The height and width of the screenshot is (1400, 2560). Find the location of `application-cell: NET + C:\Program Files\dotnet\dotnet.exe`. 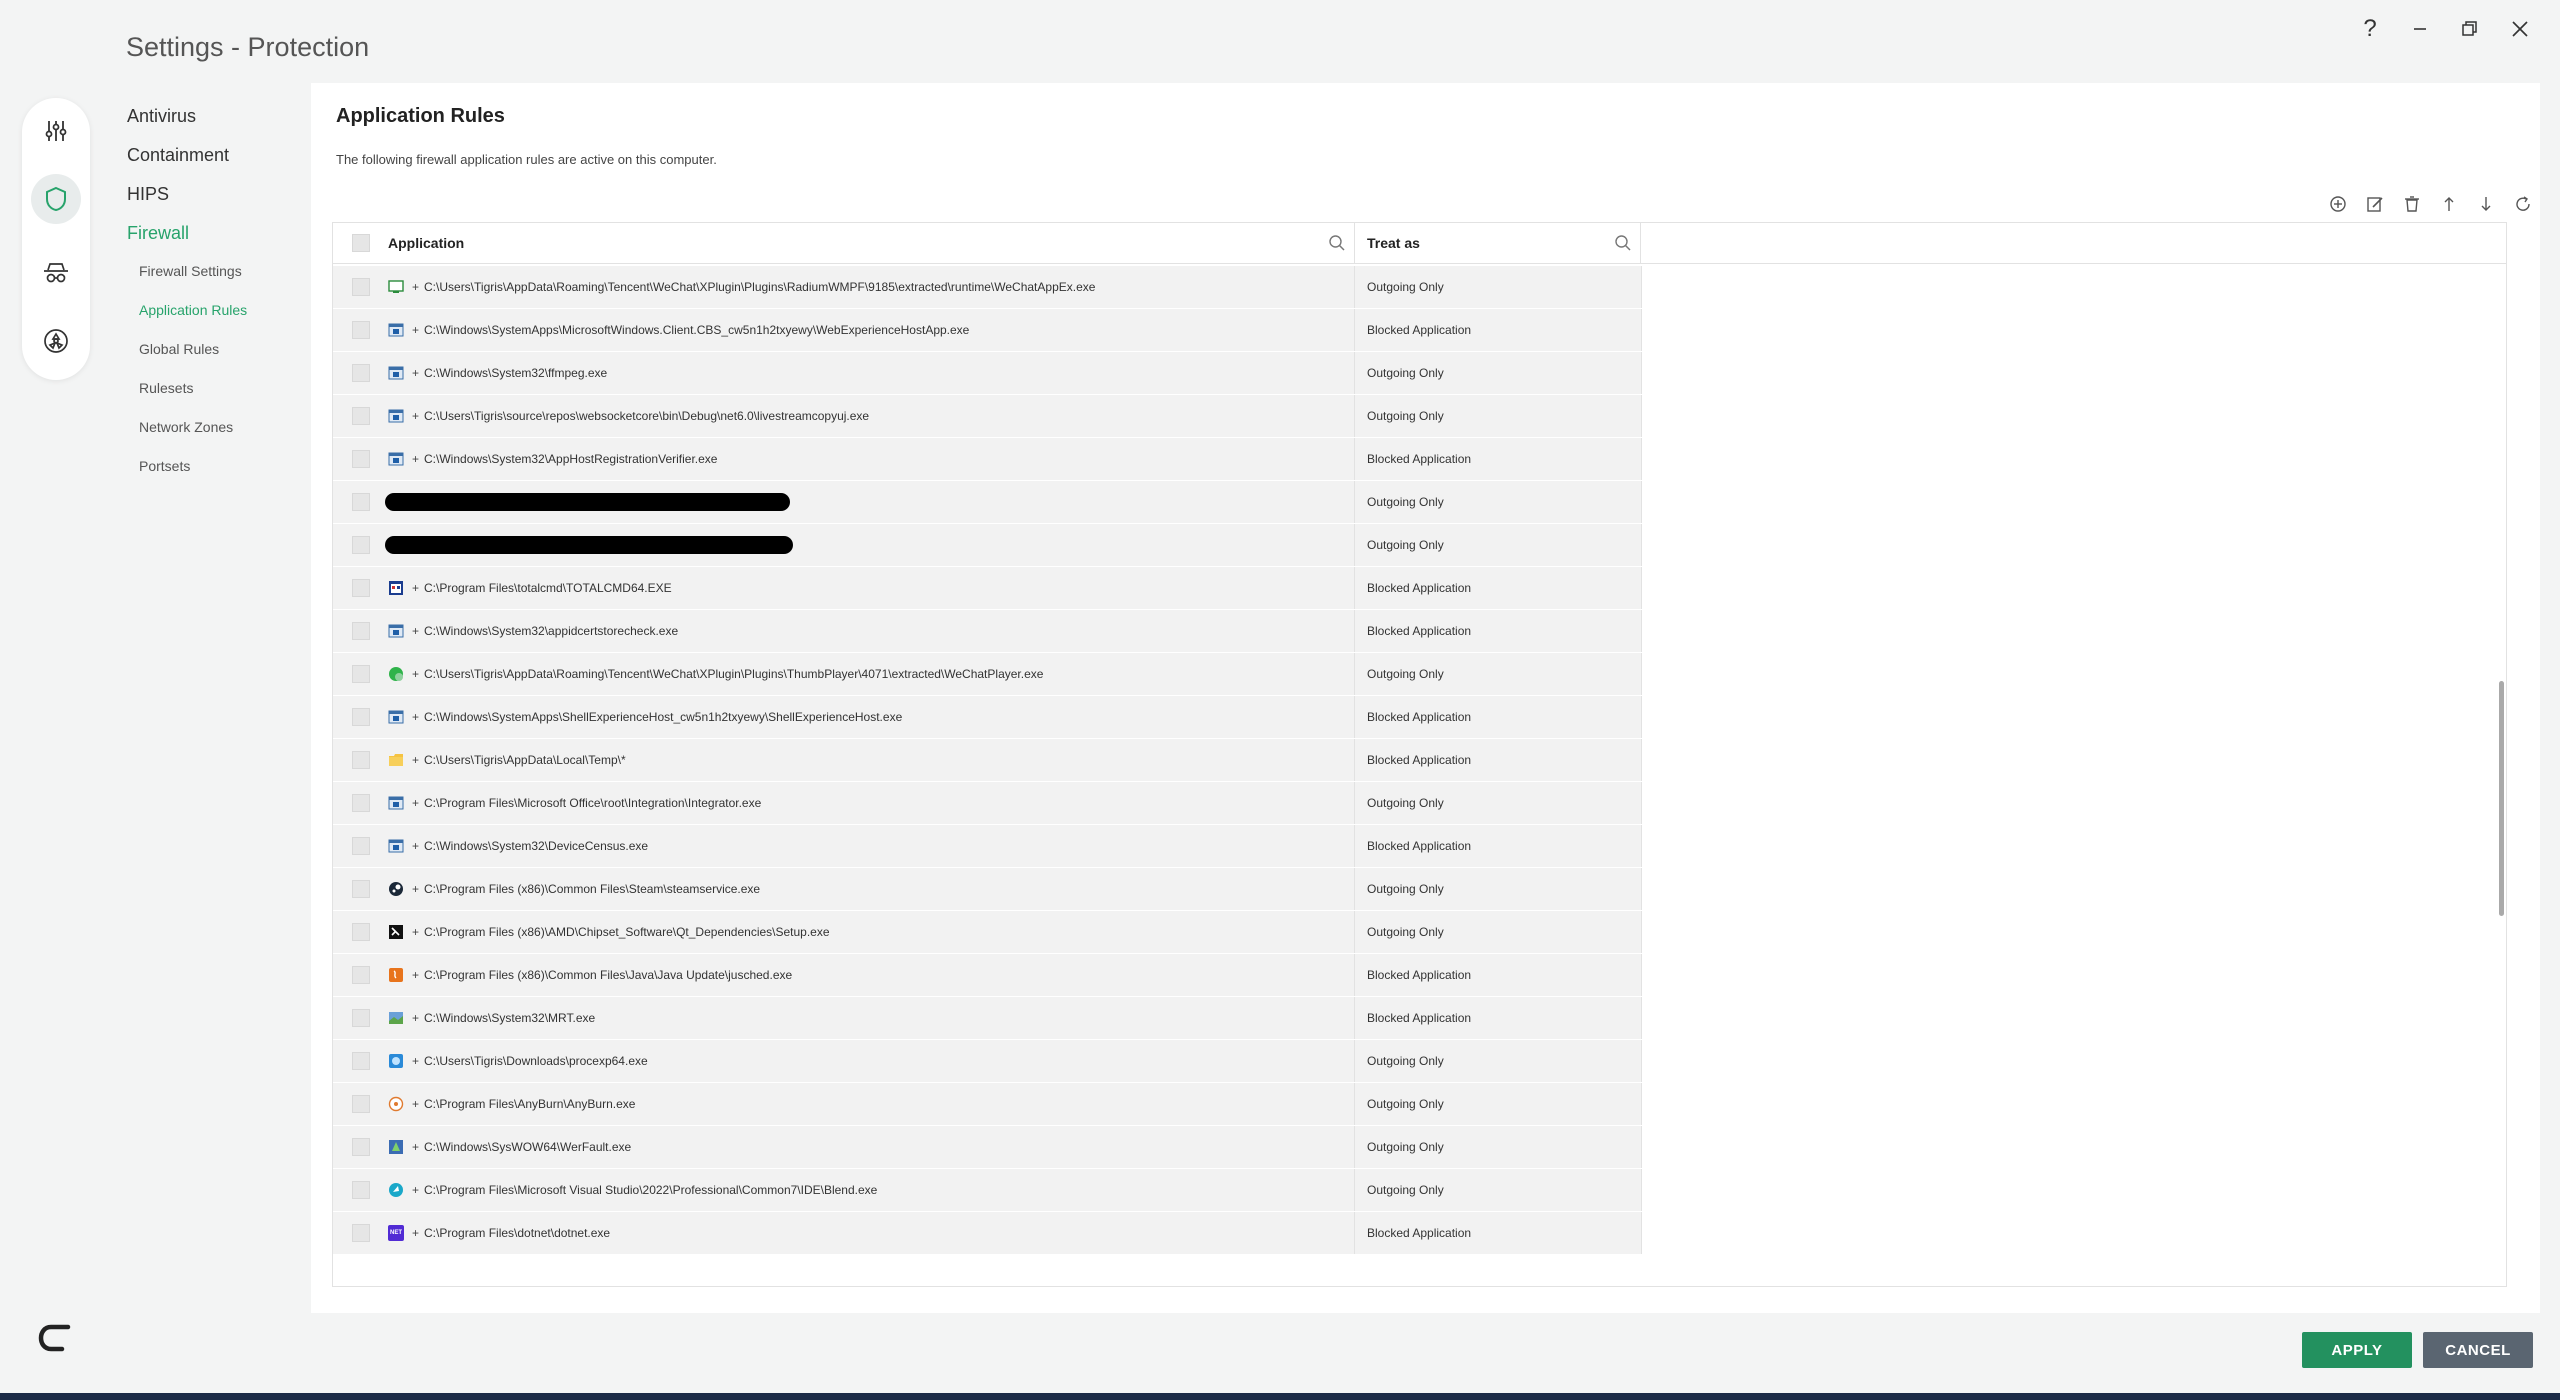

application-cell: NET + C:\Program Files\dotnet\dotnet.exe is located at coordinates (844, 1233).